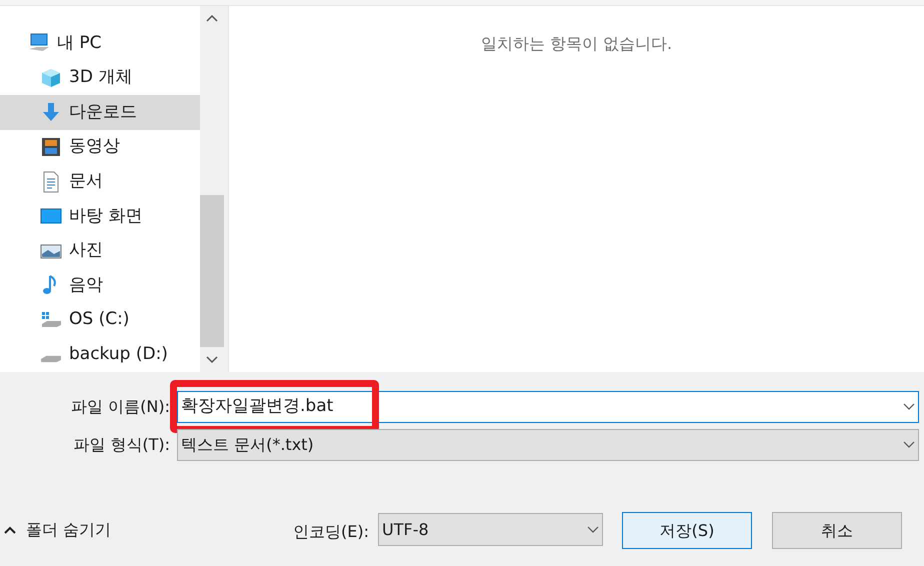  Describe the element at coordinates (100, 251) in the screenshot. I see `nav-item: 사진` at that location.